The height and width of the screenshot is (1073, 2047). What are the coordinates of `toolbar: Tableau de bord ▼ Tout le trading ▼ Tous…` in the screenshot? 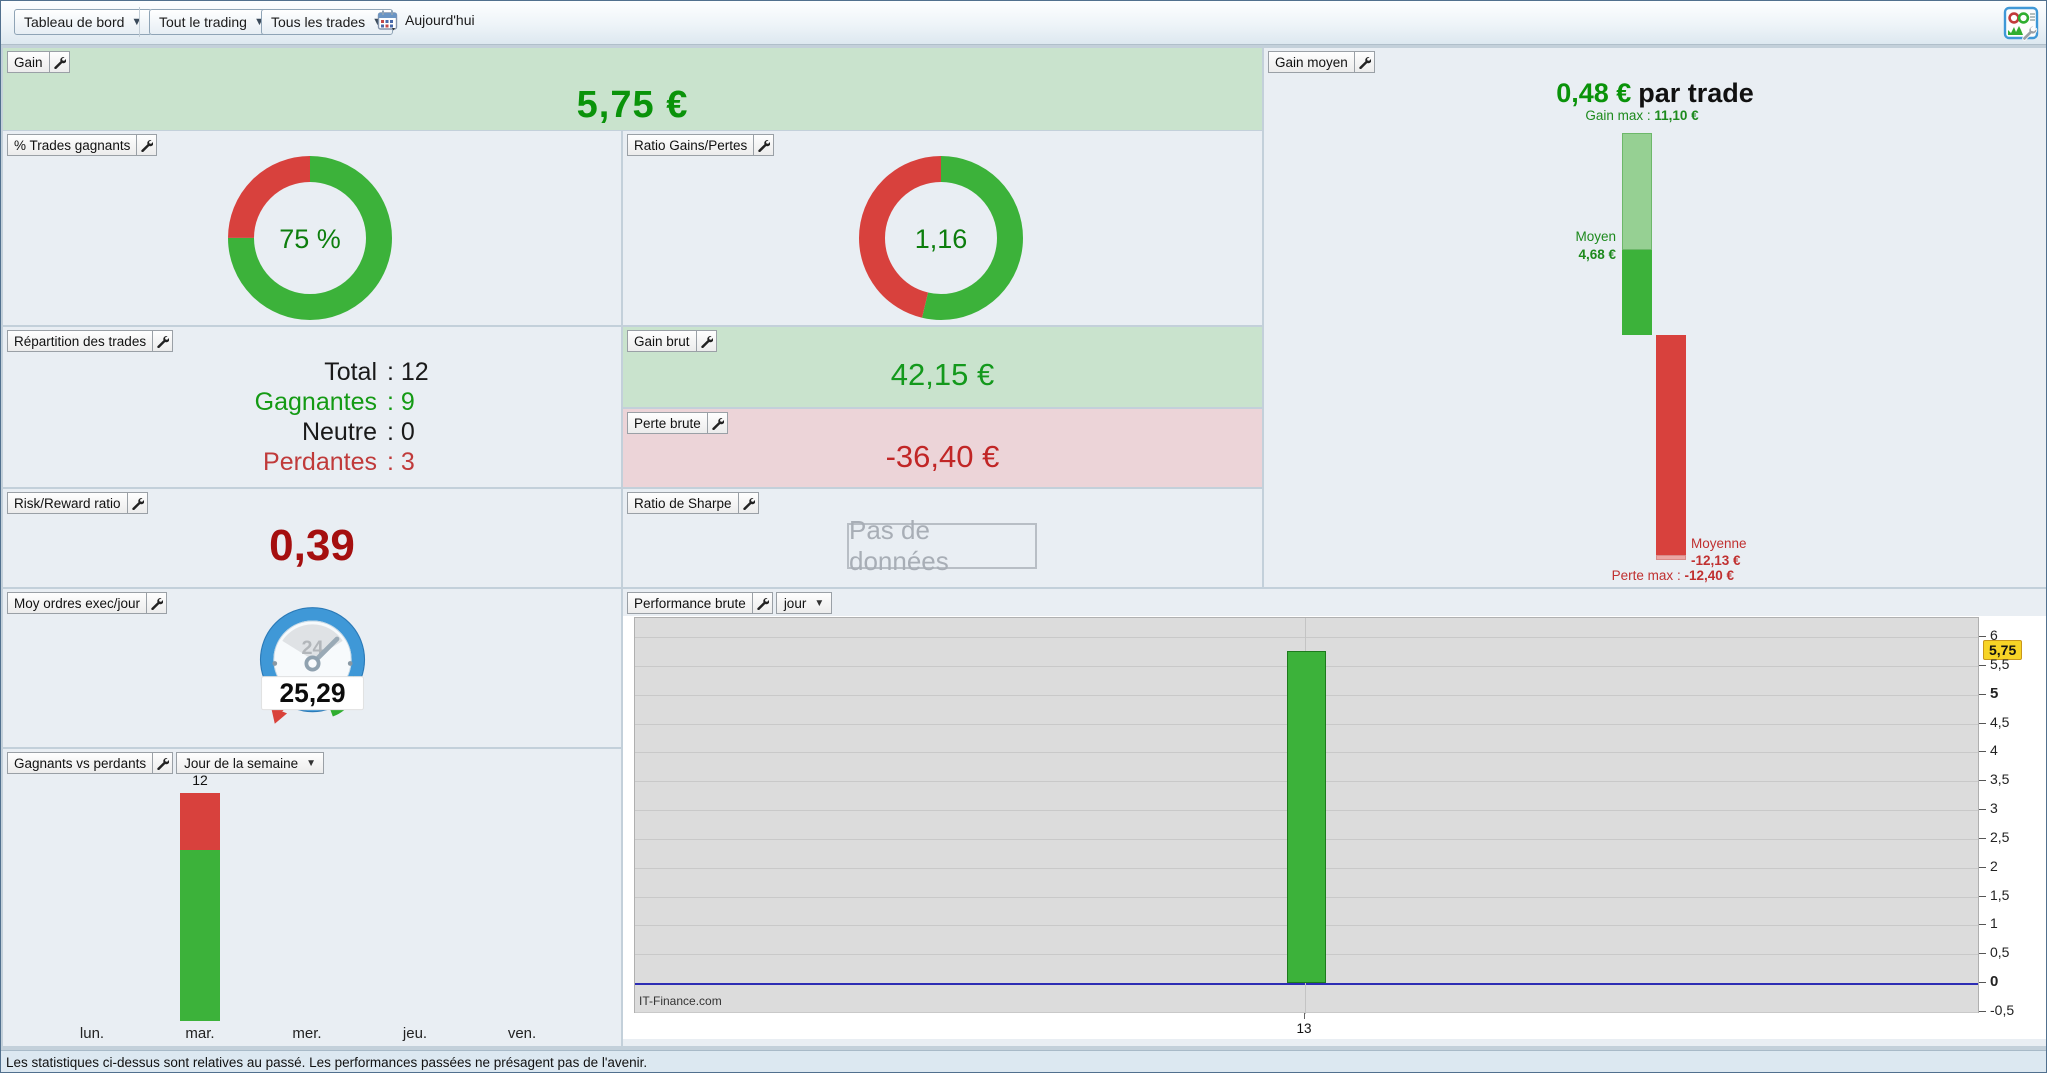 It's located at (1023, 23).